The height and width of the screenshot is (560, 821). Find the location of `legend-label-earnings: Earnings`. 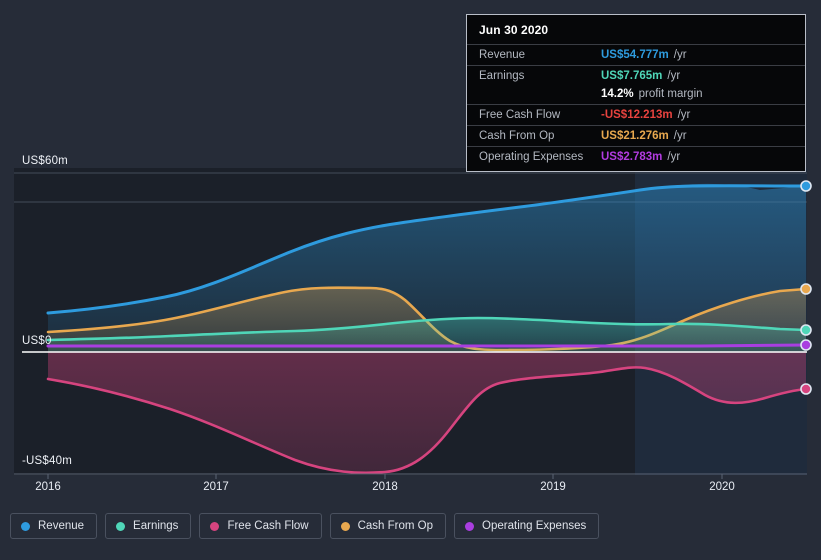

legend-label-earnings: Earnings is located at coordinates (156, 526).